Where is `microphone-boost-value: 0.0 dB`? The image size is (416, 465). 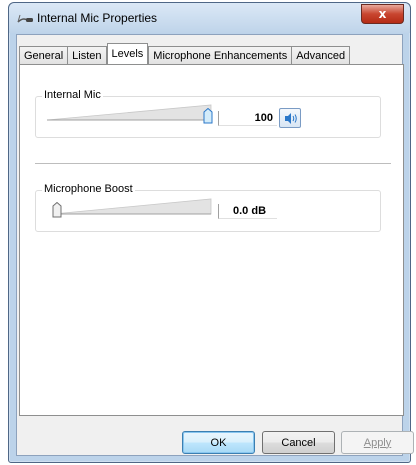 microphone-boost-value: 0.0 dB is located at coordinates (247, 211).